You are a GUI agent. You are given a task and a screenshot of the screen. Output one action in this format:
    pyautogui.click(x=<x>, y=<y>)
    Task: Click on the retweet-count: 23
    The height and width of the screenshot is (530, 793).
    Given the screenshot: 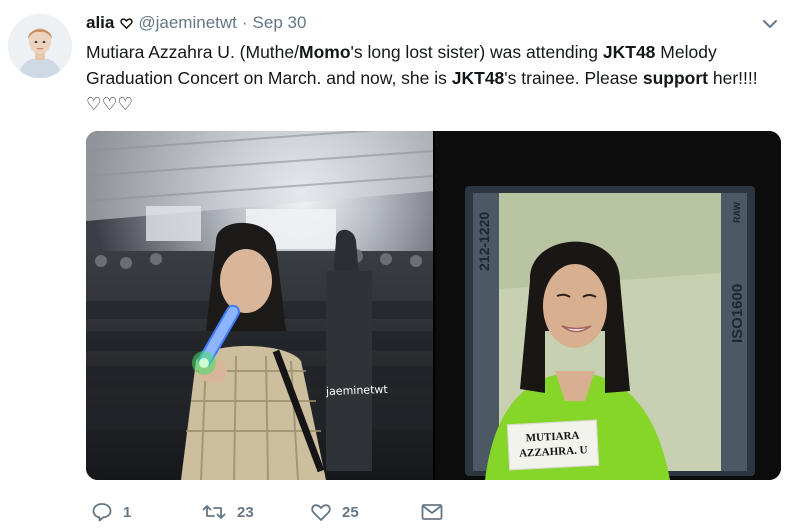 What is the action you would take?
    pyautogui.click(x=245, y=512)
    